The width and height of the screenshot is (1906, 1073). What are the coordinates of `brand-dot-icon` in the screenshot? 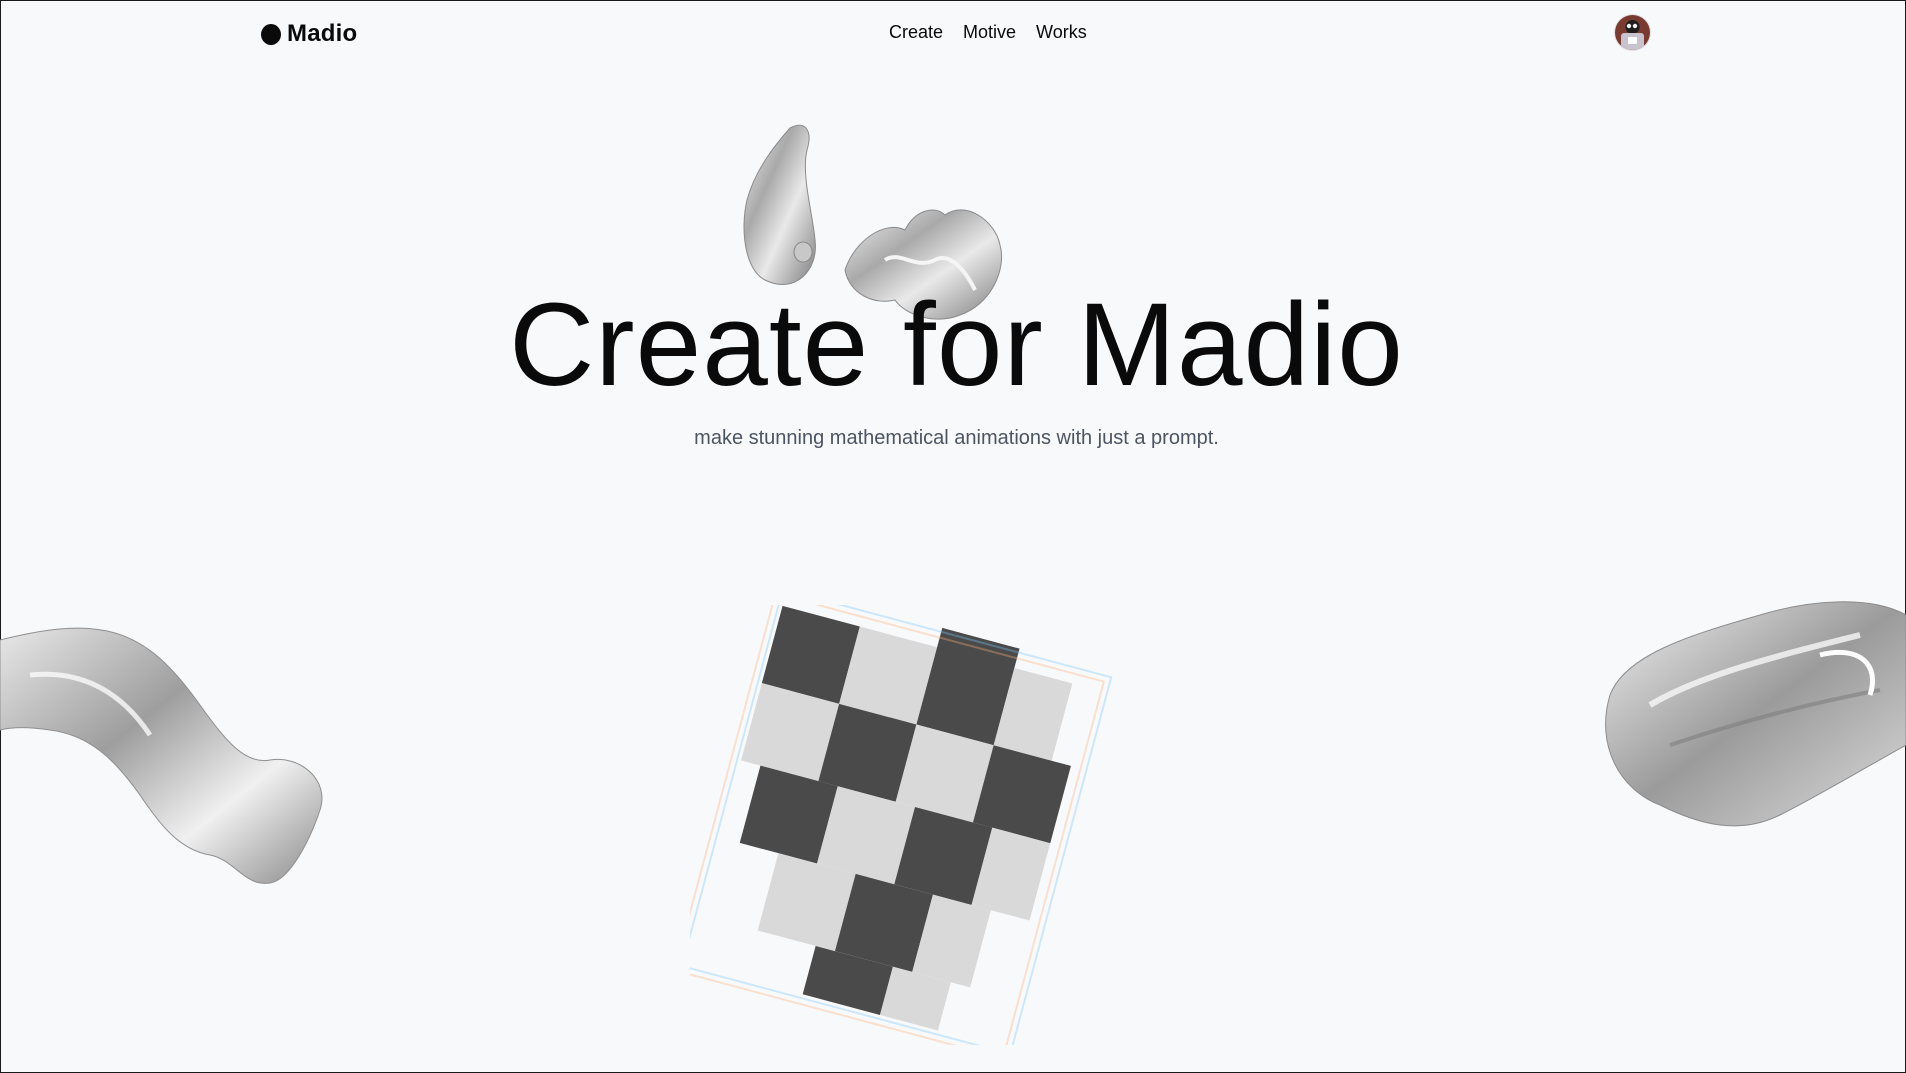 It's located at (271, 34).